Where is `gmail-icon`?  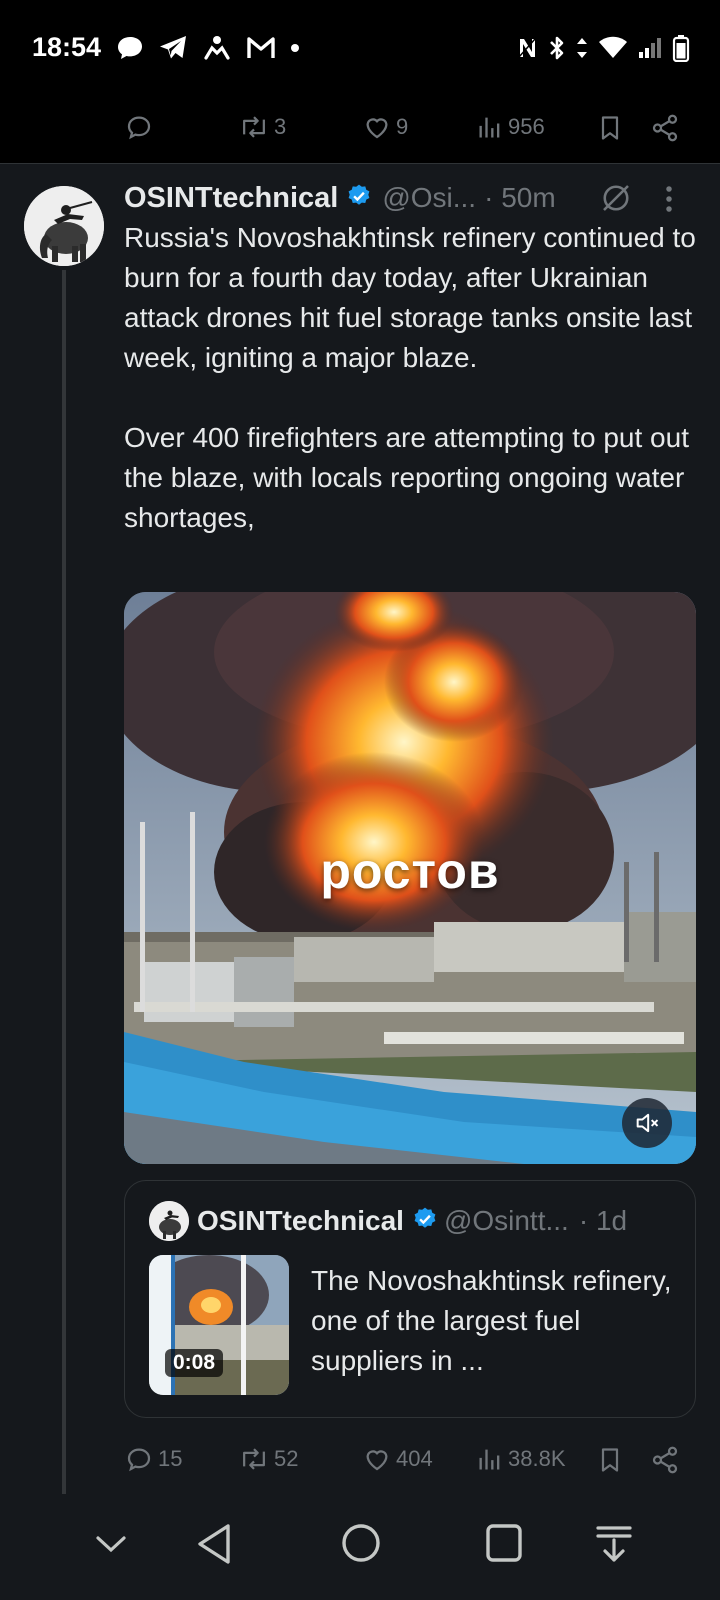 gmail-icon is located at coordinates (261, 48).